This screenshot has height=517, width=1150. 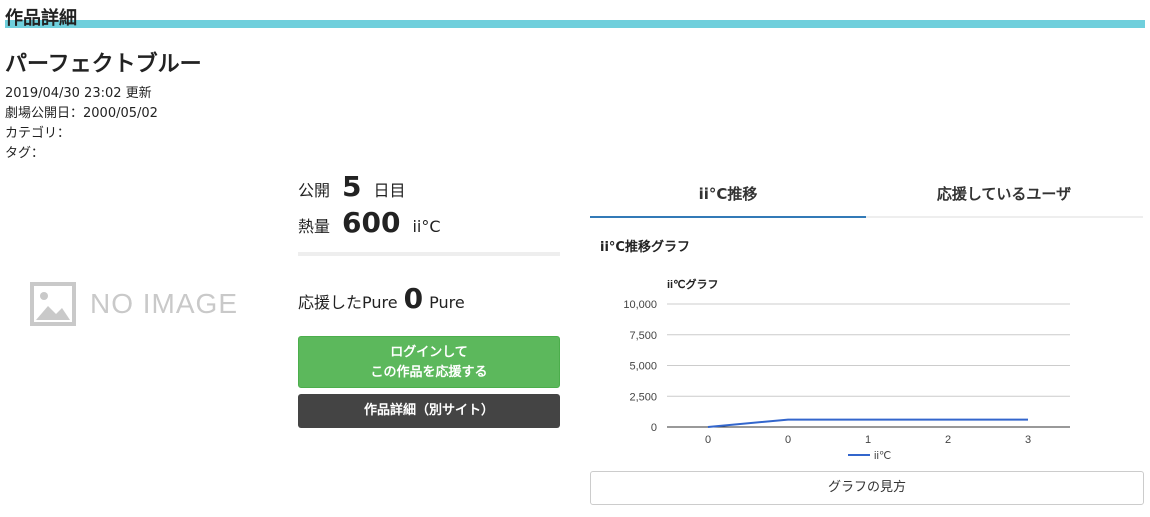 What do you see at coordinates (314, 190) in the screenshot?
I see `public-label: 公開` at bounding box center [314, 190].